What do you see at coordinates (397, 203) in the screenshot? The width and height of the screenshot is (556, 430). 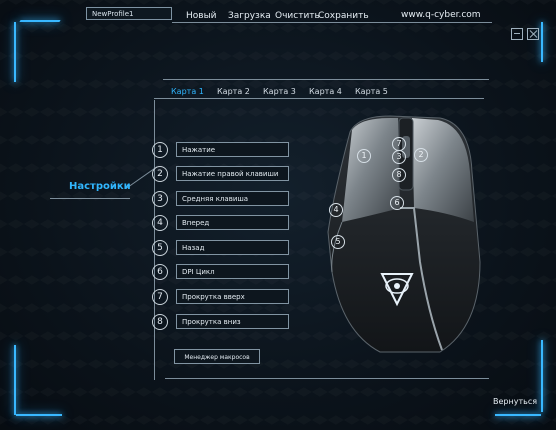 I see `mouse-callout-6: 6` at bounding box center [397, 203].